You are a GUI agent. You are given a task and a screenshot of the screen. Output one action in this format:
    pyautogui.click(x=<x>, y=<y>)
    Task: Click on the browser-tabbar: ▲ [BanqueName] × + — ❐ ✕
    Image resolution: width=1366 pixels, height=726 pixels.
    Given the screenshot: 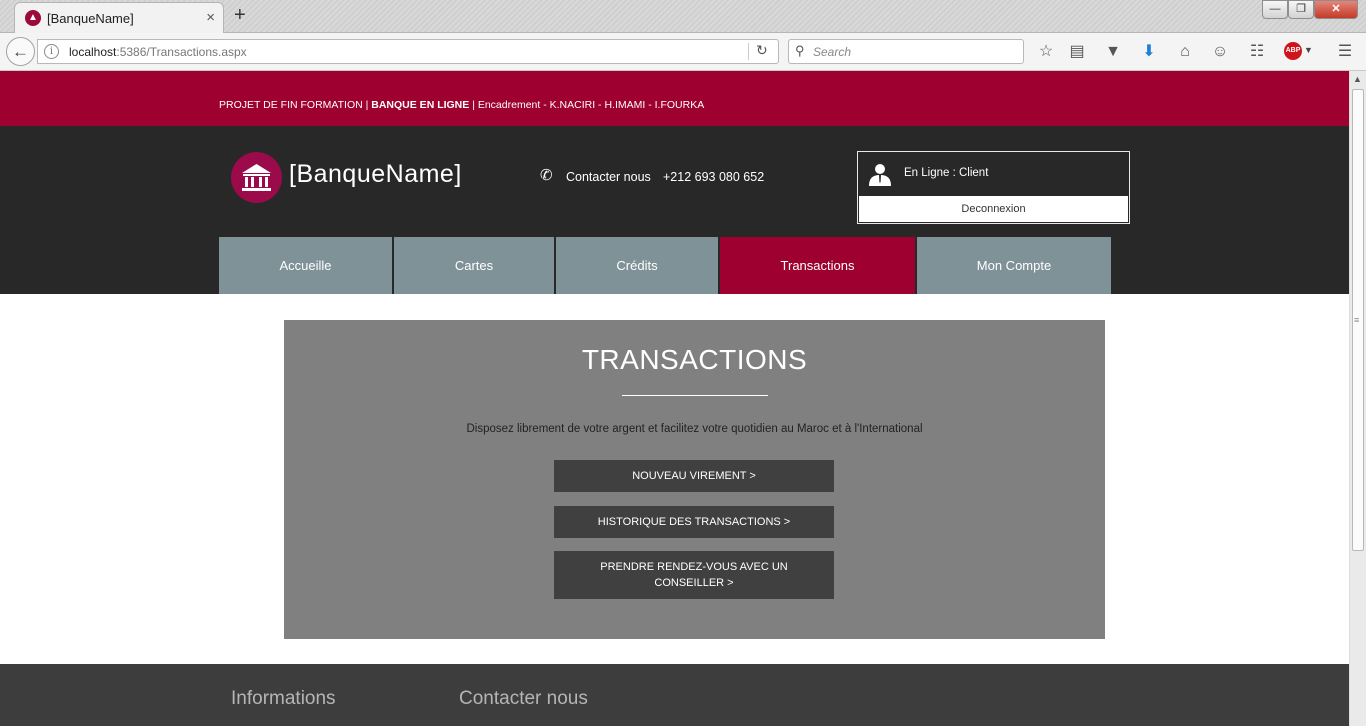 What is the action you would take?
    pyautogui.click(x=683, y=16)
    